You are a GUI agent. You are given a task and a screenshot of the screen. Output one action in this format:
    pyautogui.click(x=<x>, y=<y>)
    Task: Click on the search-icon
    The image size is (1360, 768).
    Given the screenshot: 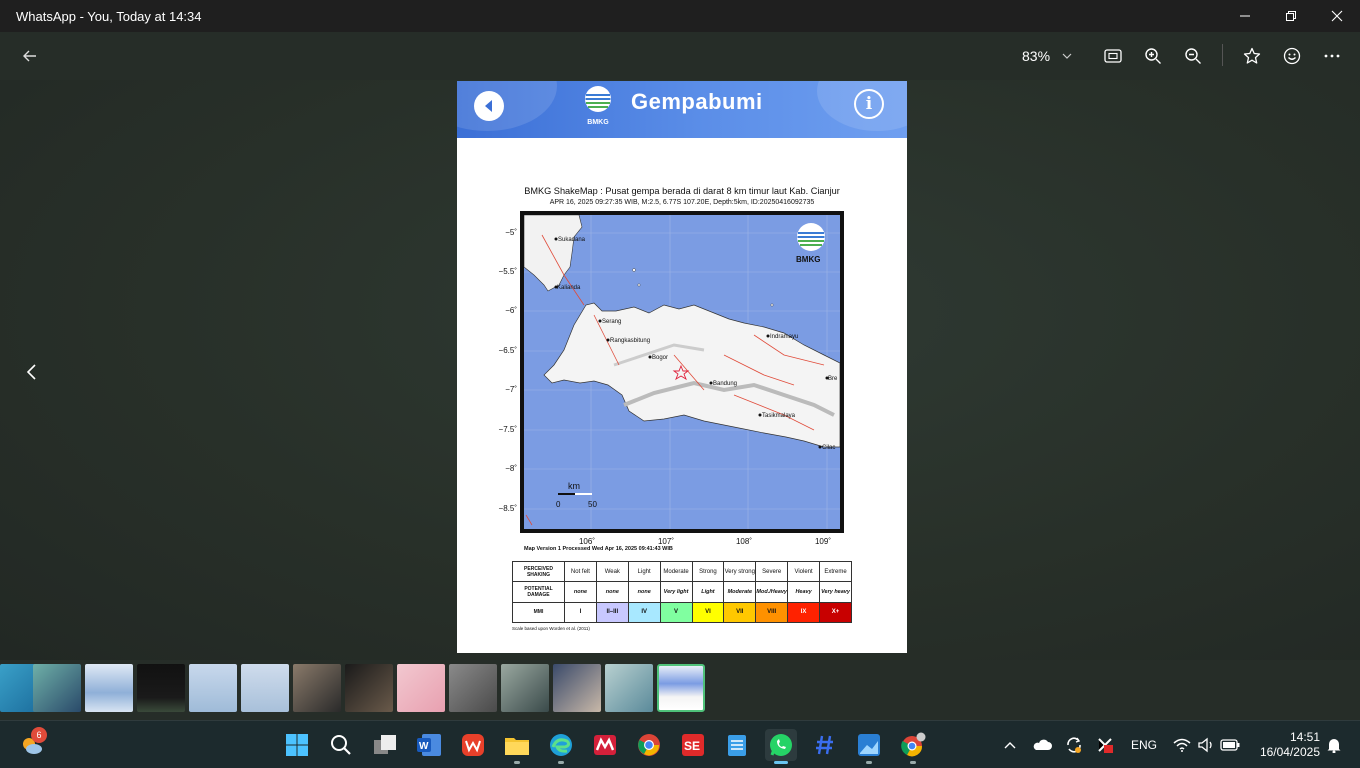 What is the action you would take?
    pyautogui.click(x=341, y=745)
    